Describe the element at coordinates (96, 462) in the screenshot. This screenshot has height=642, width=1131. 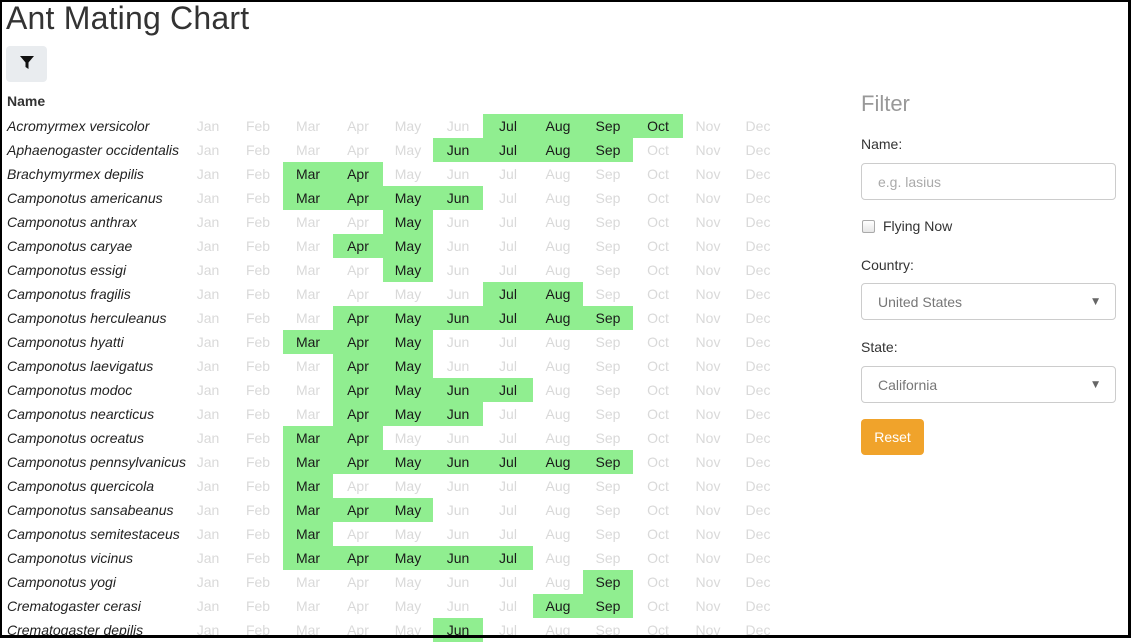
I see `species-name: Camponotus pennsylvanicus` at that location.